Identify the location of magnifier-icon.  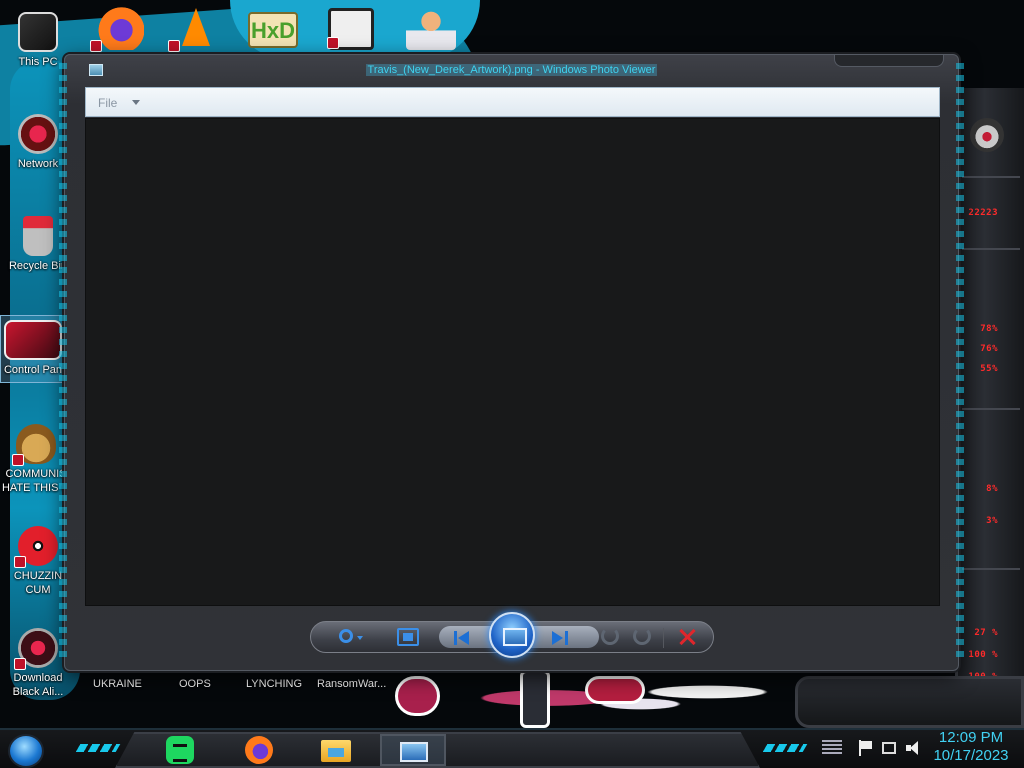
(346, 636).